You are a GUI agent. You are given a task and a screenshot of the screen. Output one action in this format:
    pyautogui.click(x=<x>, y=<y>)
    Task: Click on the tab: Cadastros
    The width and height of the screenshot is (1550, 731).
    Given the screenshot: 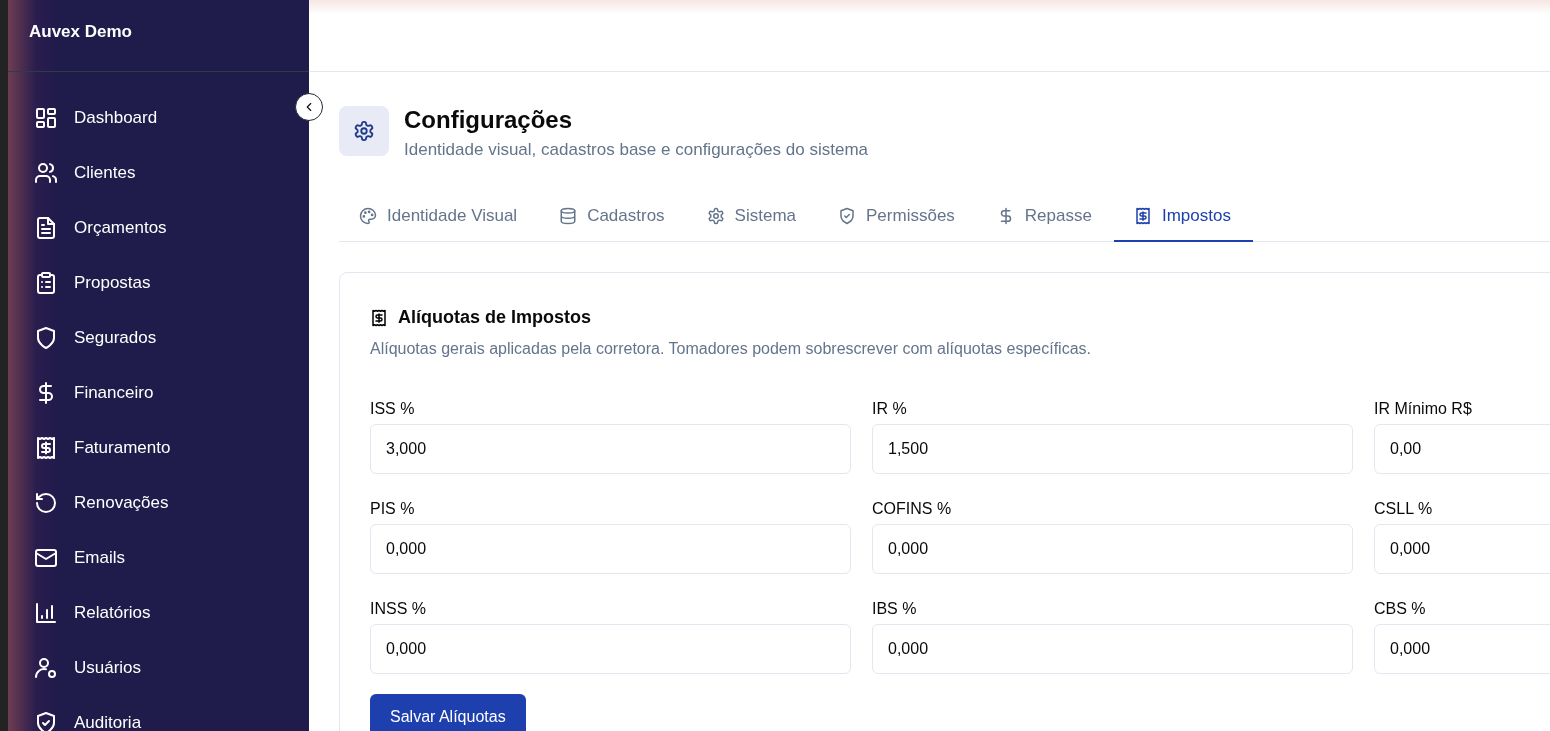 What is the action you would take?
    pyautogui.click(x=613, y=217)
    